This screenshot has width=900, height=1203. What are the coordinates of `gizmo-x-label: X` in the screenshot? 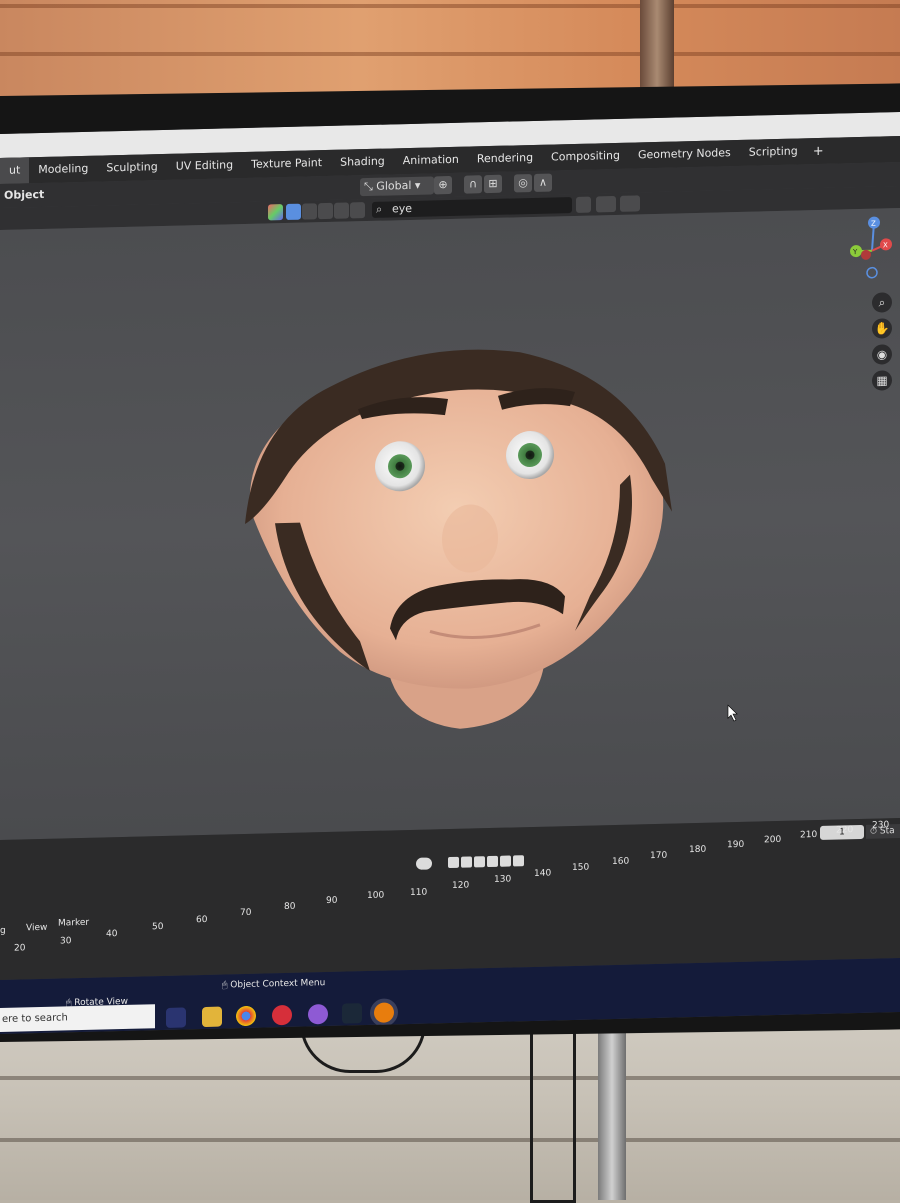 It's located at (885, 245).